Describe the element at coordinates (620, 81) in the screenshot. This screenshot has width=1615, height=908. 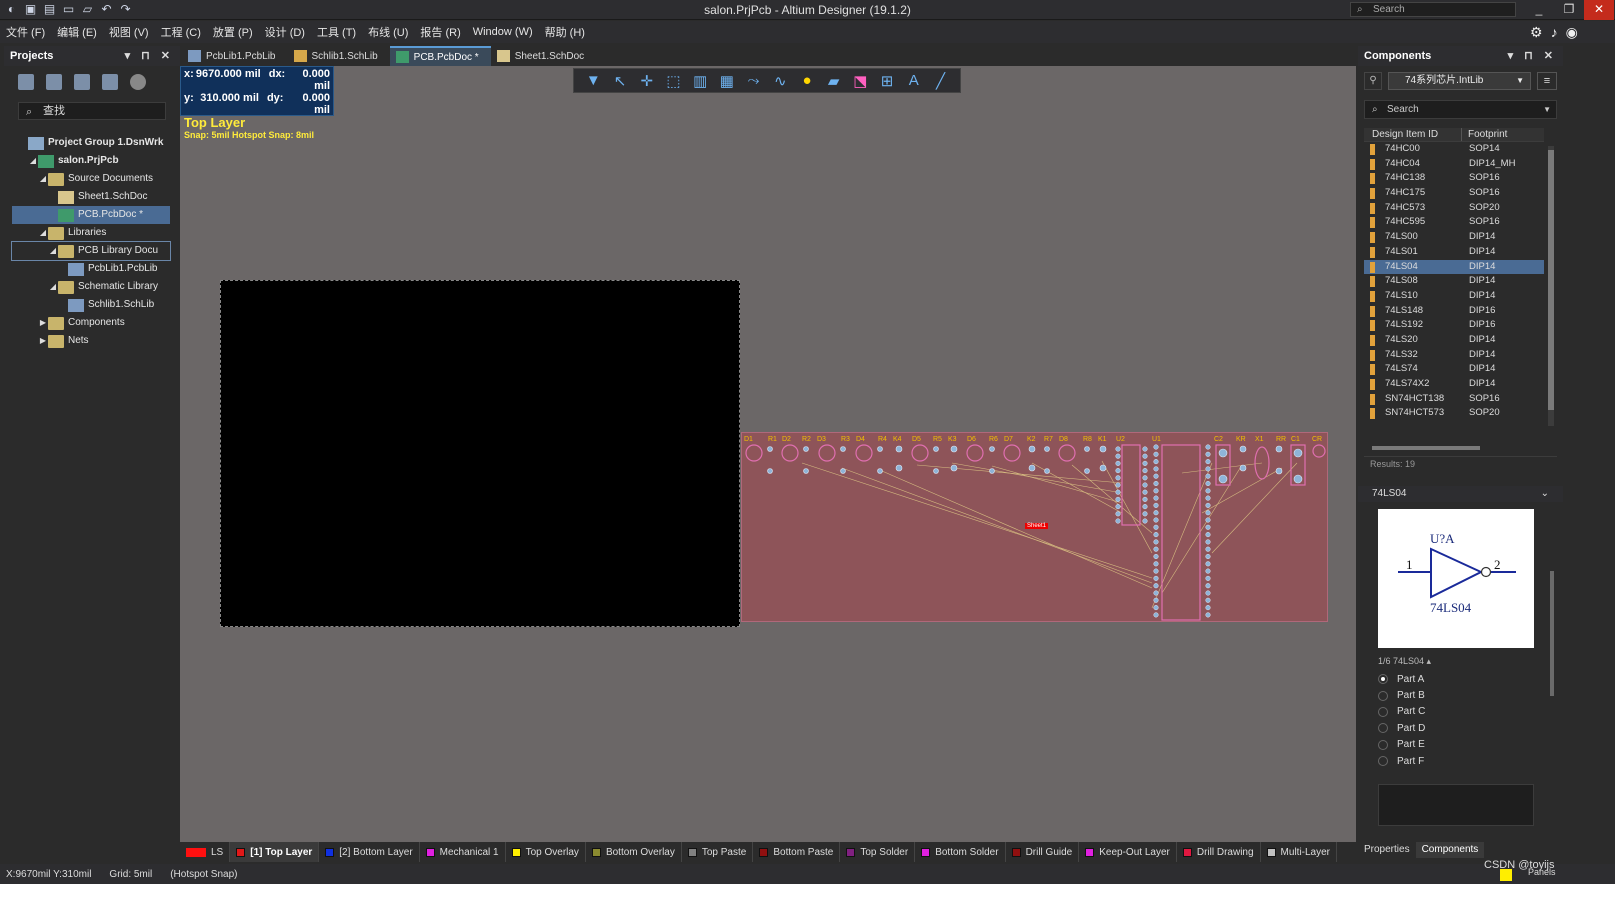
I see `select-icon: ↖` at that location.